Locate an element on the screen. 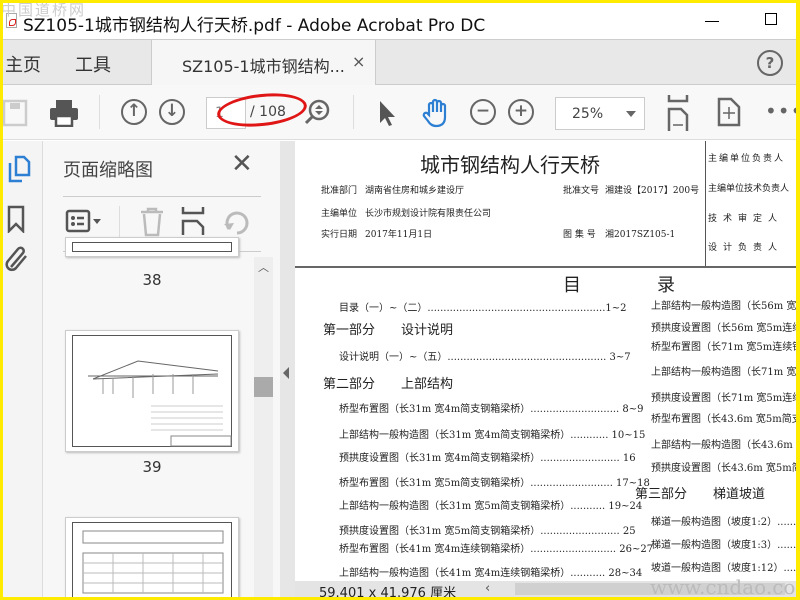 Image resolution: width=800 pixels, height=600 pixels. meta-label: 实行日期 is located at coordinates (339, 235).